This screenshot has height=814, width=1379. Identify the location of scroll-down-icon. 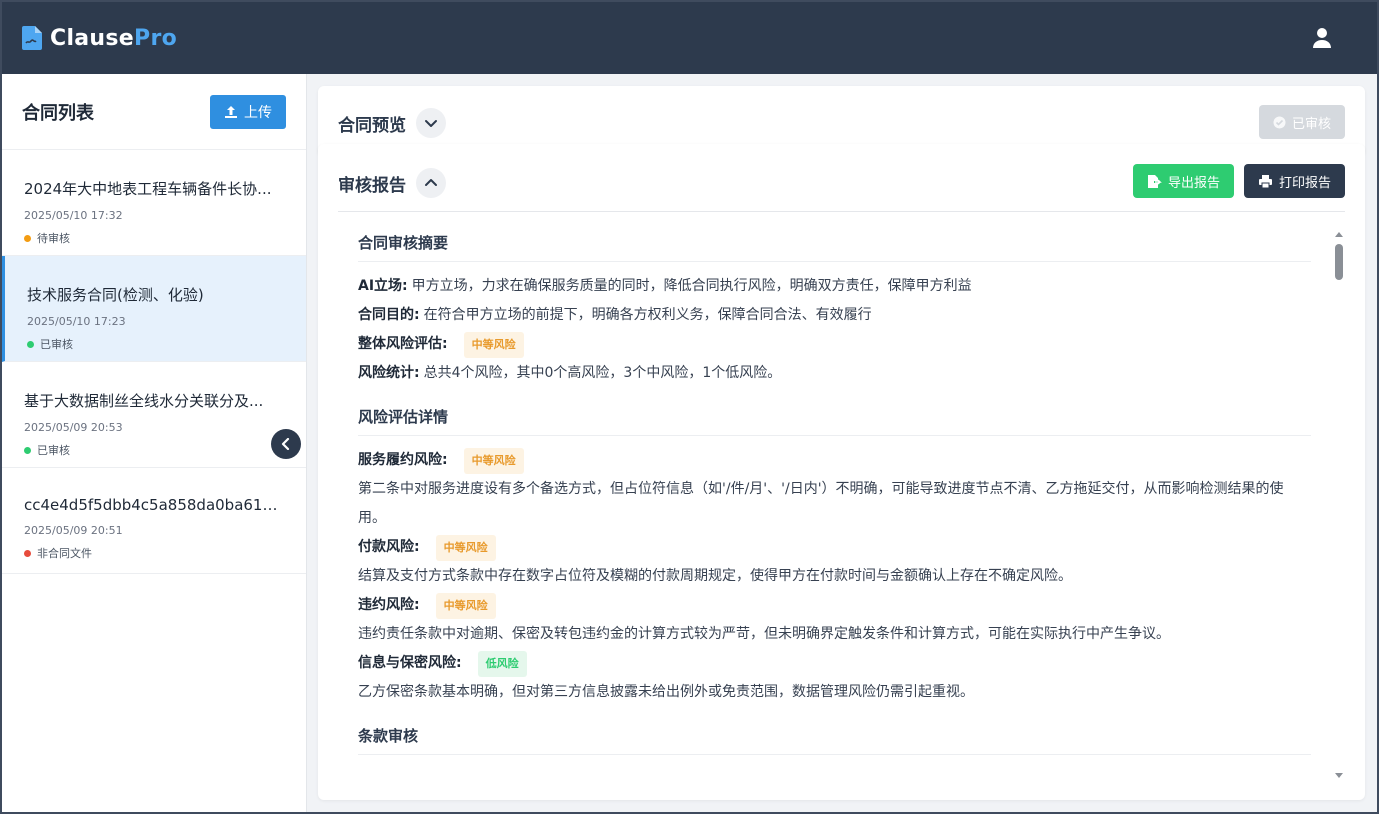
(1339, 775).